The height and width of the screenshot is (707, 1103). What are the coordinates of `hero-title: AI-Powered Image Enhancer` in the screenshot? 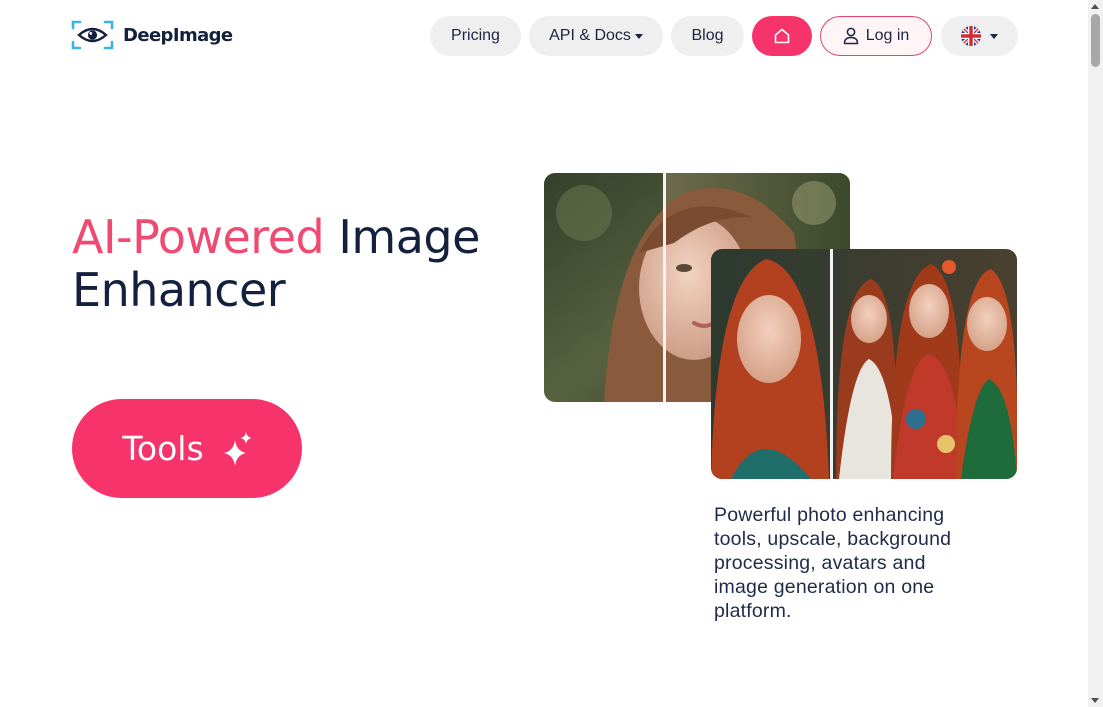 It's located at (276, 264).